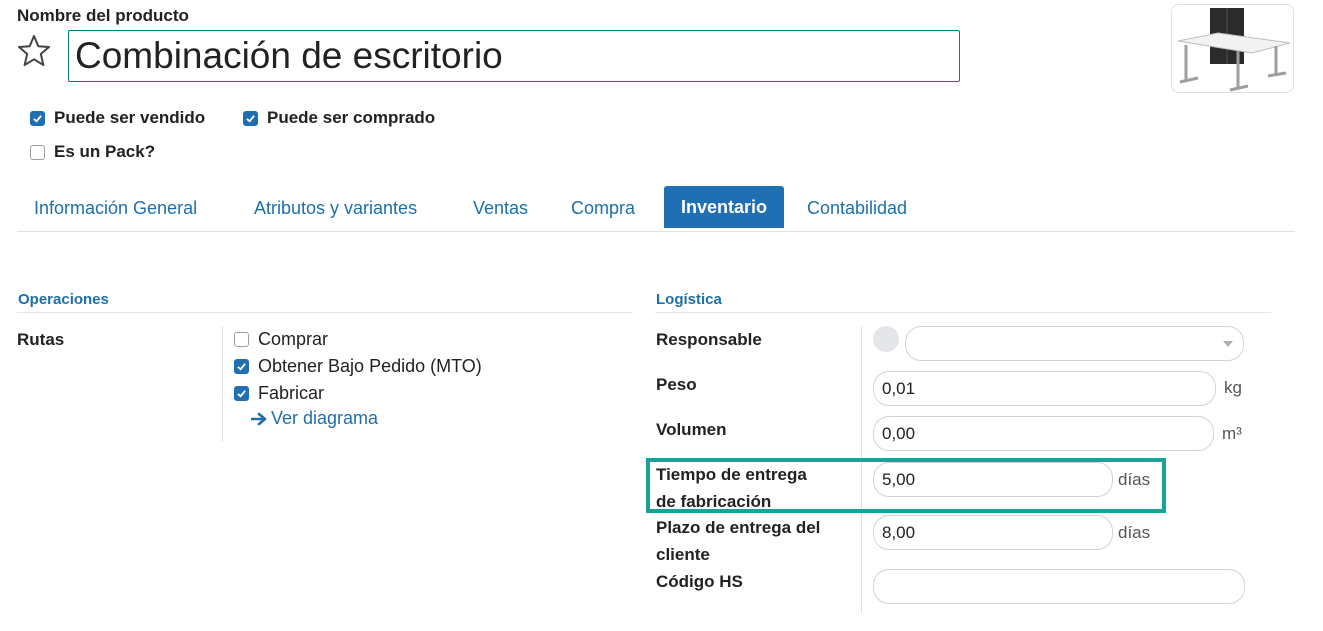  I want to click on is-pack-checkbox: Es un Pack?, so click(92, 152).